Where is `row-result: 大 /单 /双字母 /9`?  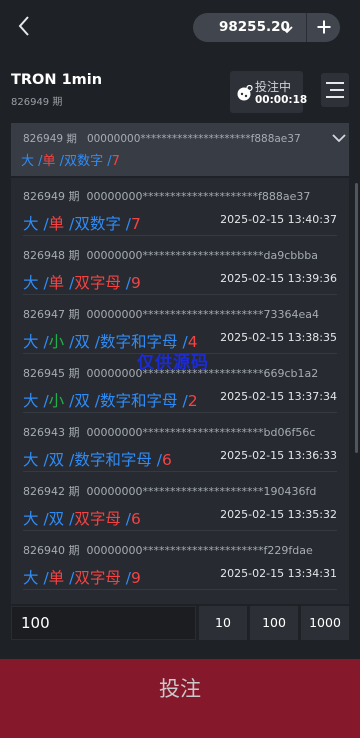
row-result: 大 /单 /双字母 /9 is located at coordinates (82, 577).